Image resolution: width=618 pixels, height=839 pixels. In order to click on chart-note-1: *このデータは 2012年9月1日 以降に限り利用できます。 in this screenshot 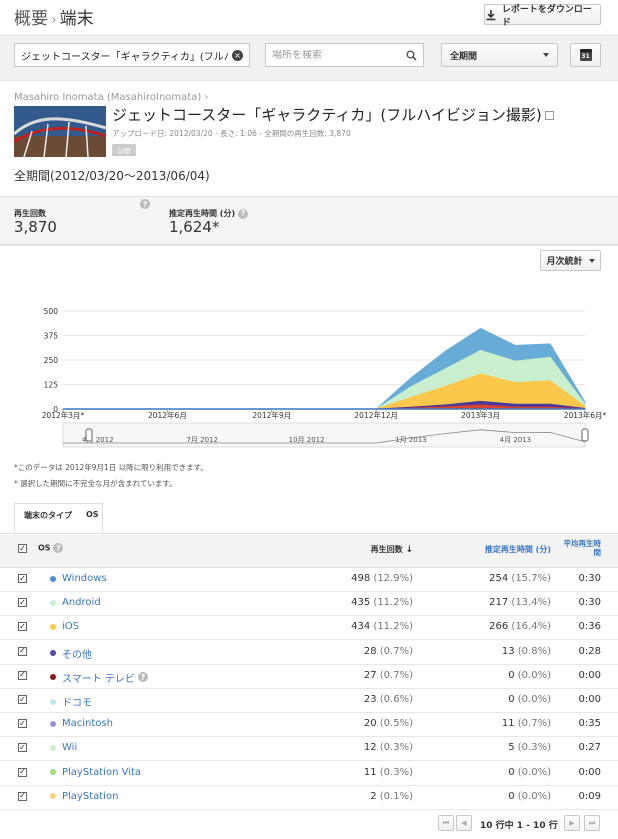, I will do `click(111, 467)`.